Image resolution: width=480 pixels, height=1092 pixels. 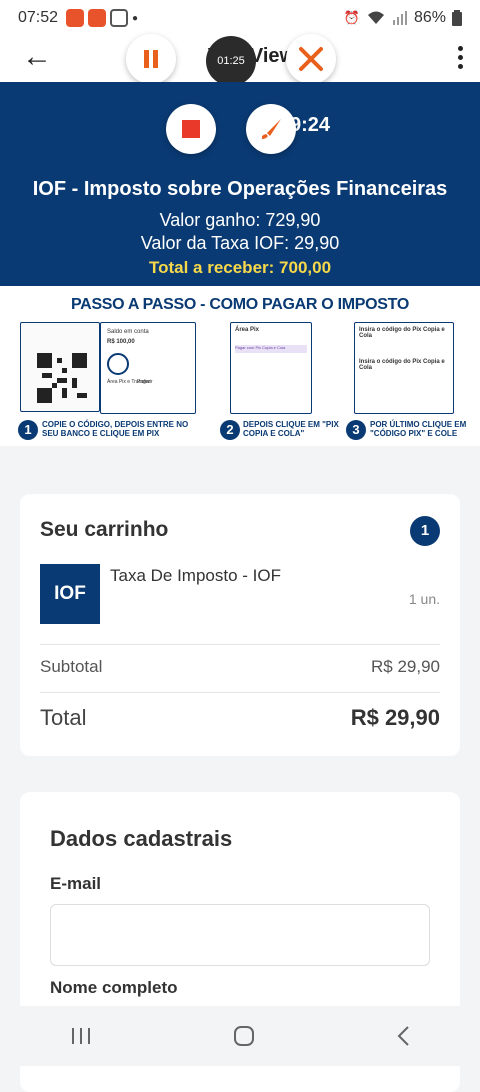 I want to click on overflow-menu-icon, so click(x=460, y=57).